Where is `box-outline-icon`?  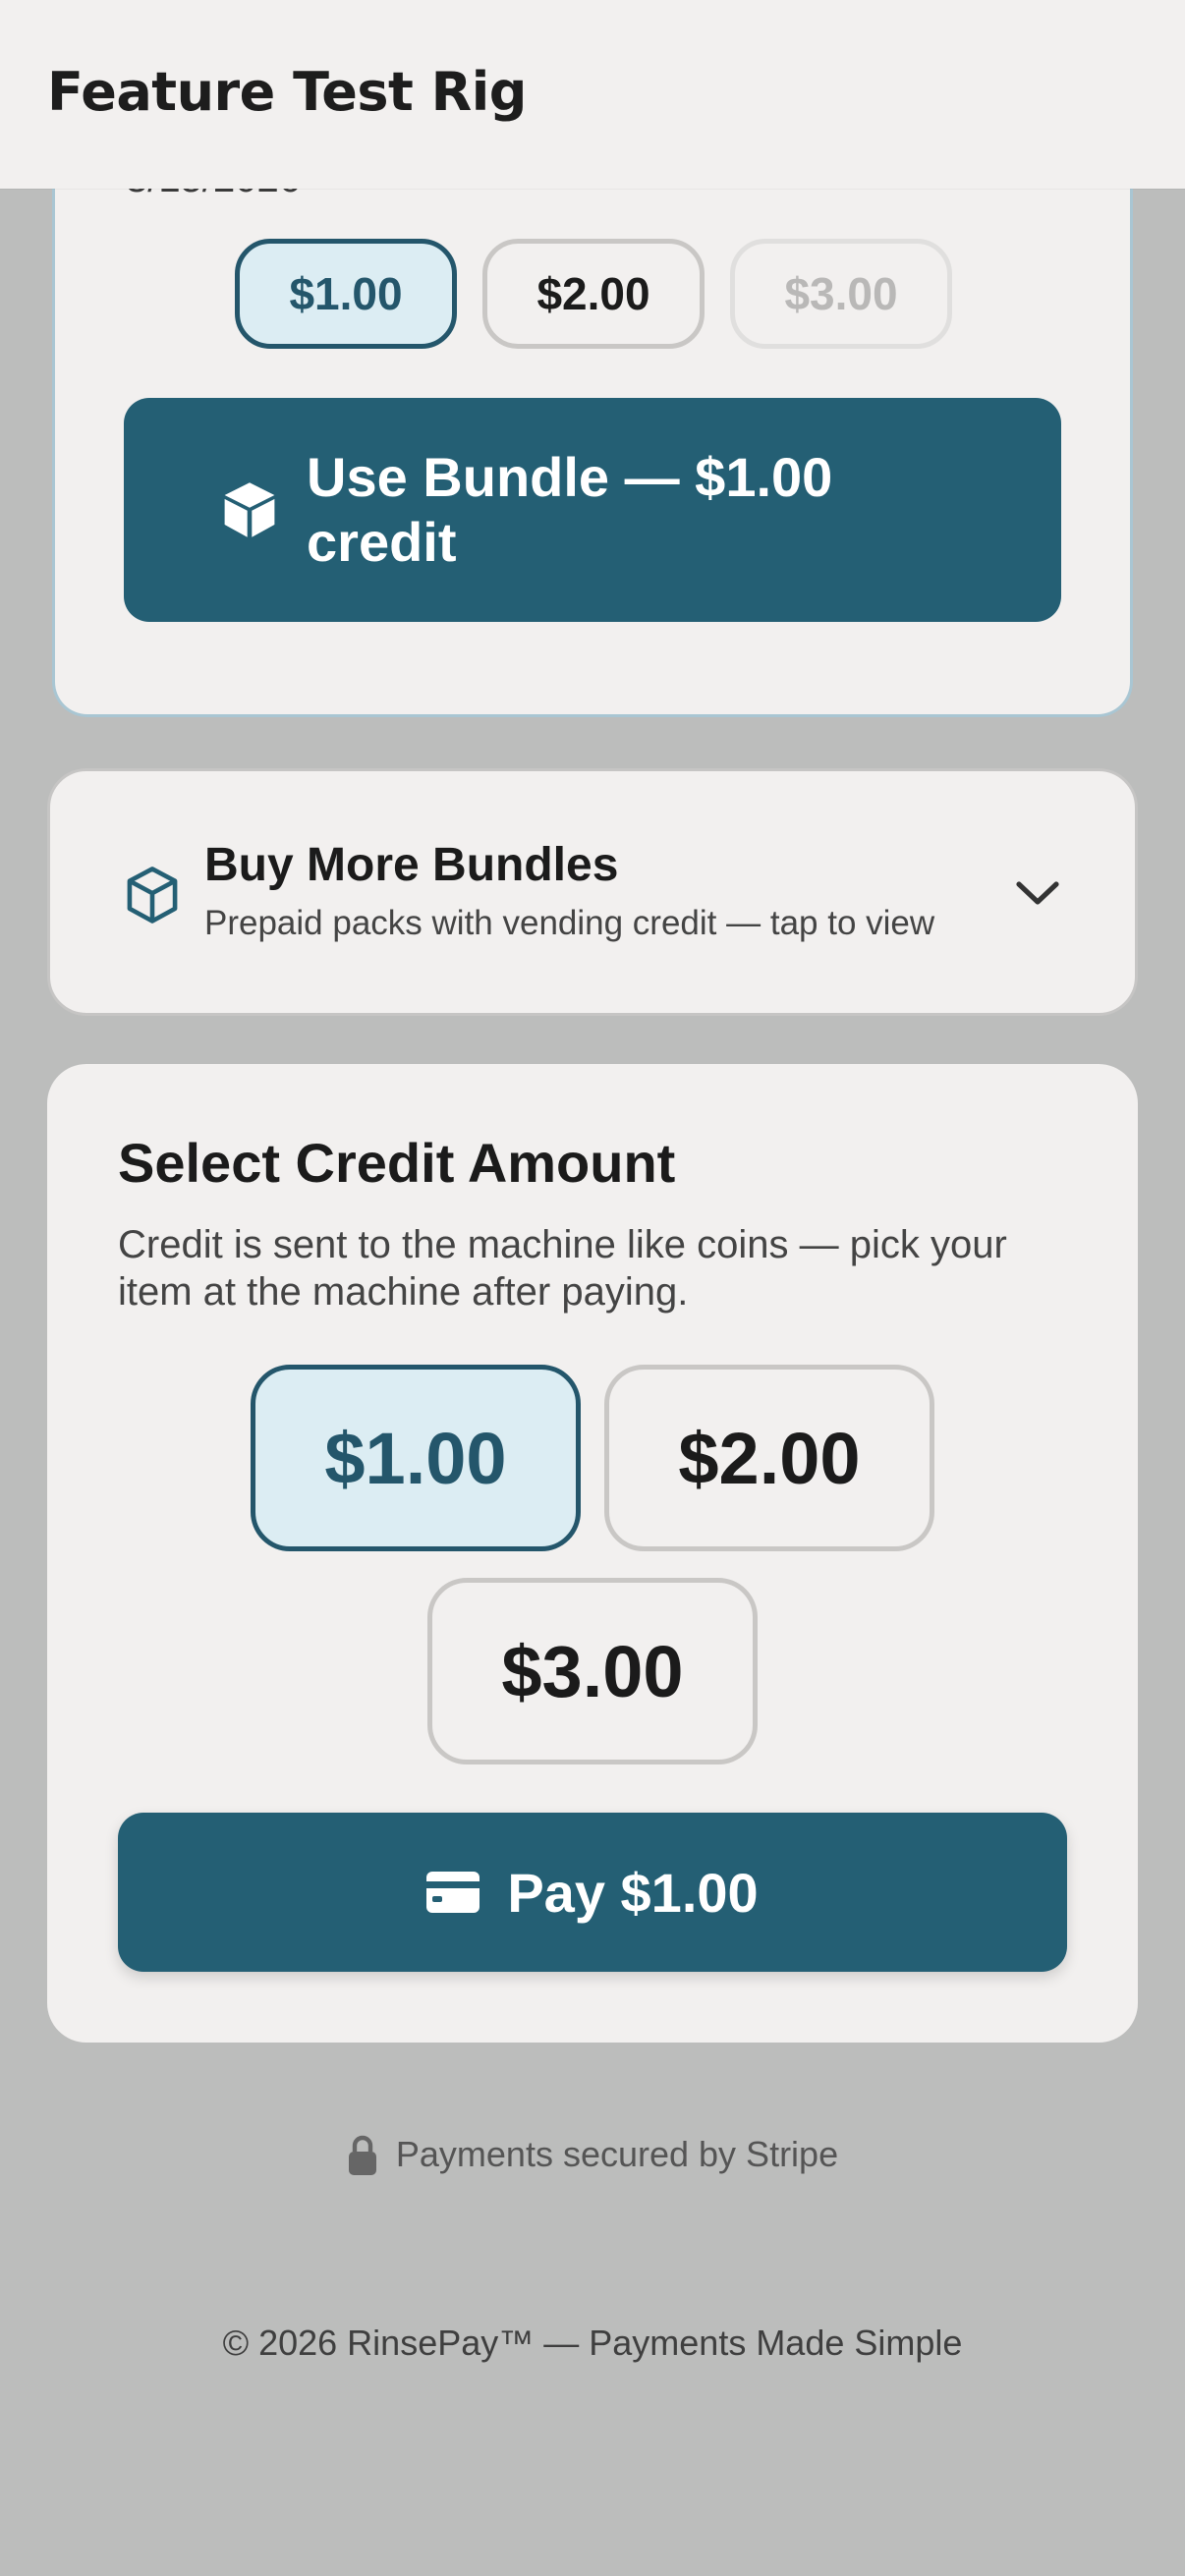
box-outline-icon is located at coordinates (152, 895).